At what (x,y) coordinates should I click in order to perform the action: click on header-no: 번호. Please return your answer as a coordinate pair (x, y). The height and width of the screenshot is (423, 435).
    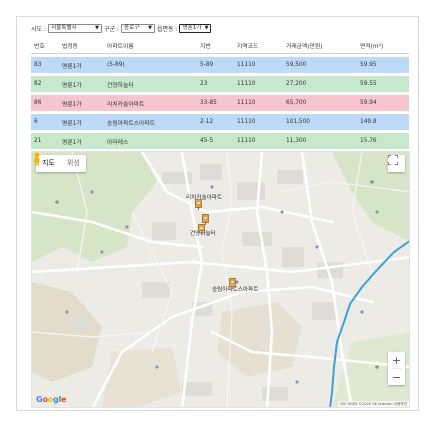
    Looking at the image, I should click on (39, 47).